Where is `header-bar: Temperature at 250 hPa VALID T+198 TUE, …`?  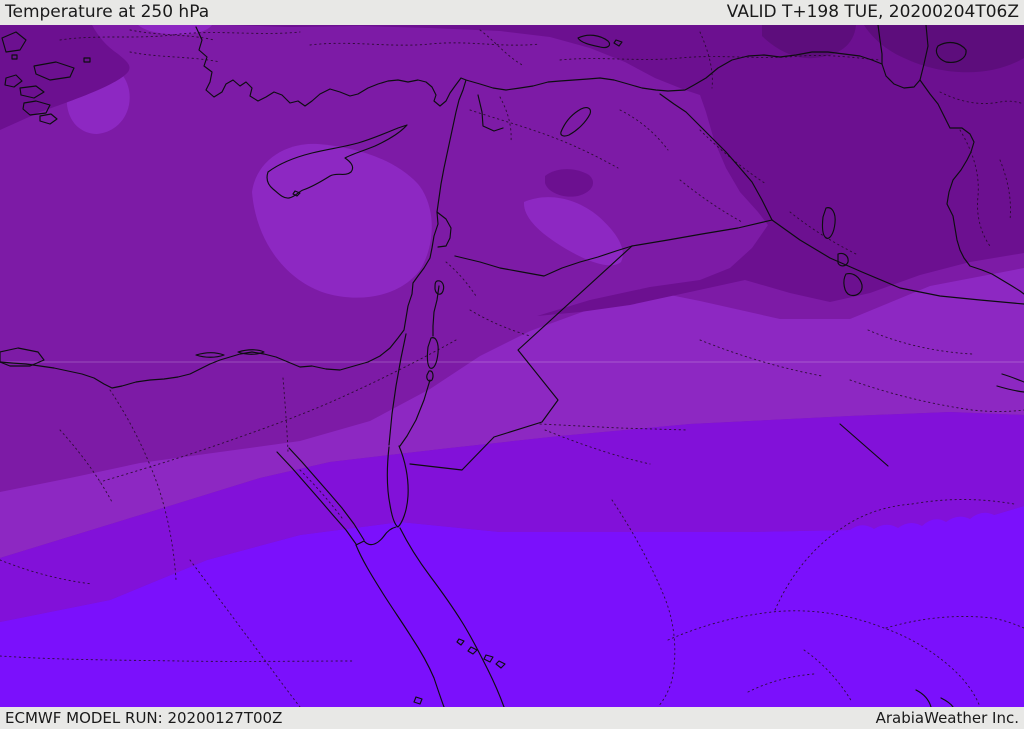
header-bar: Temperature at 250 hPa VALID T+198 TUE, … is located at coordinates (512, 12).